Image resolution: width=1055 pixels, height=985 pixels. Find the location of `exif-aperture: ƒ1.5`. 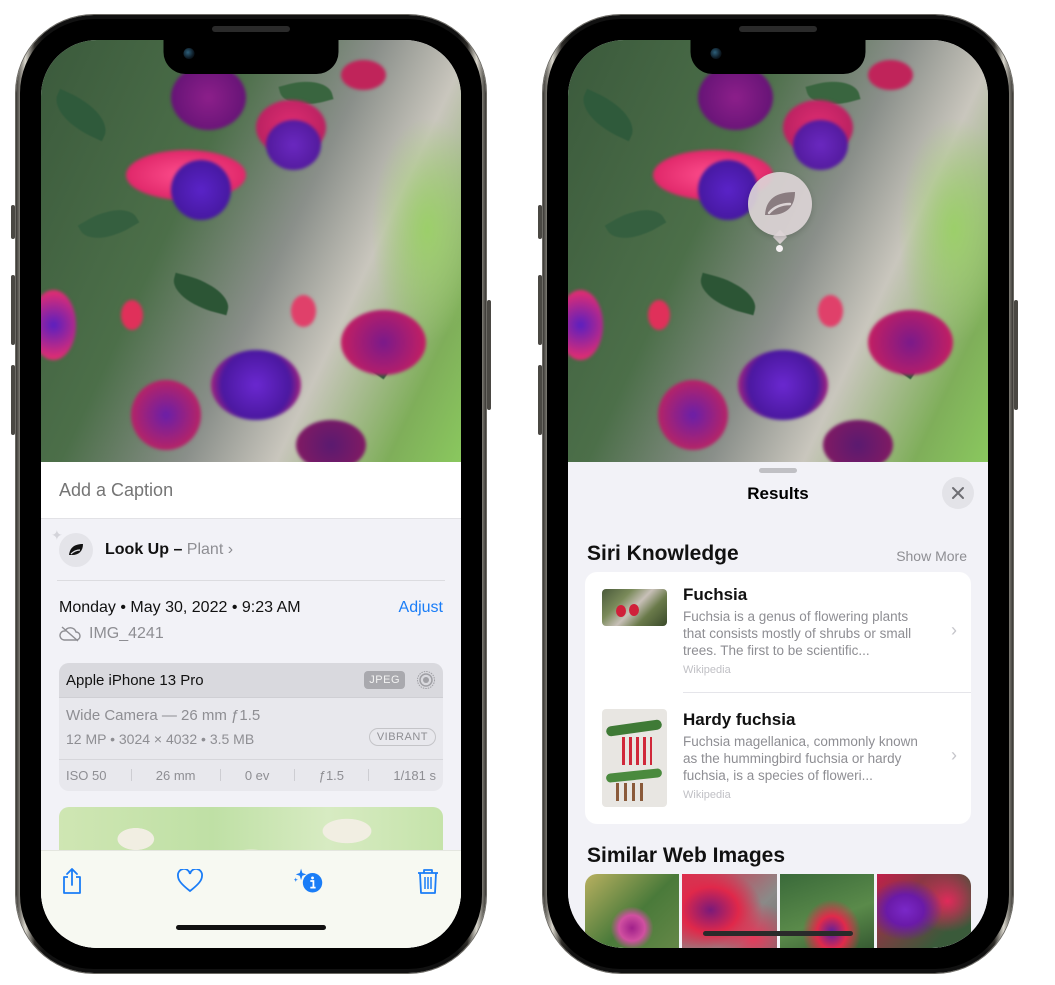

exif-aperture: ƒ1.5 is located at coordinates (331, 775).